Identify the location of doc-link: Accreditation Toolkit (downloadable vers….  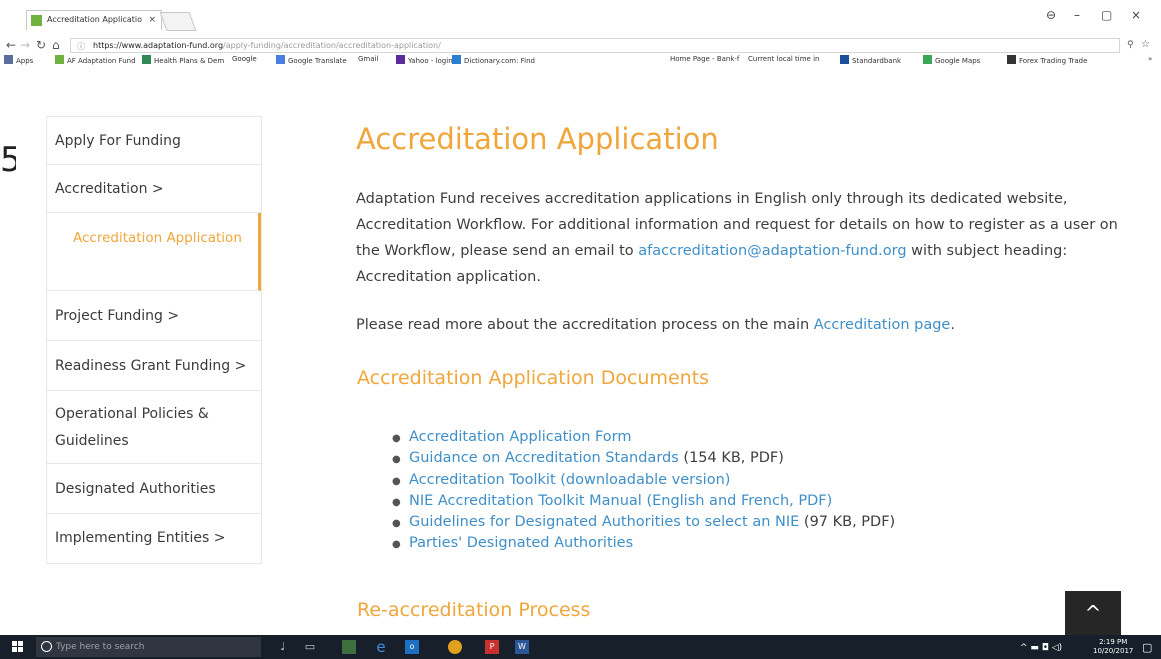
(569, 480).